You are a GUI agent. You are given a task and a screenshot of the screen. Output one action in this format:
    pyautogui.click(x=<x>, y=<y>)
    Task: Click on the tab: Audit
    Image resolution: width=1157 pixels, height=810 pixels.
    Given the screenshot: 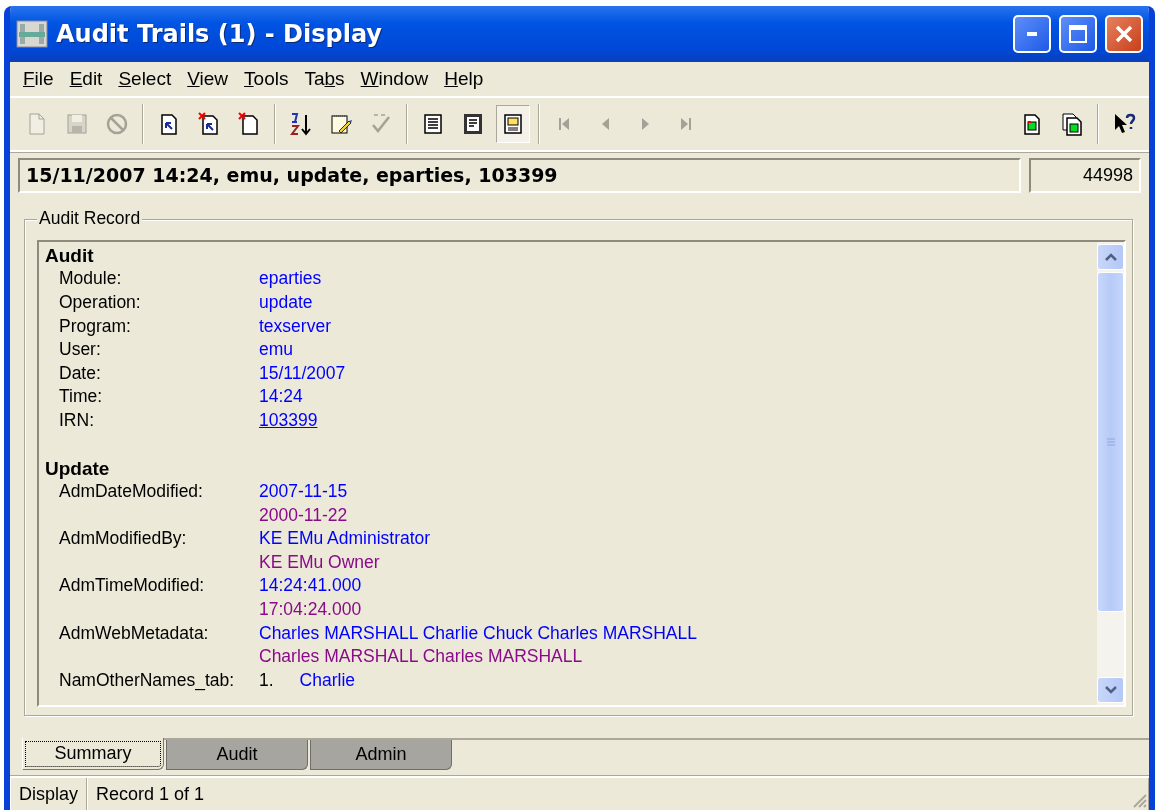 What is the action you would take?
    pyautogui.click(x=237, y=755)
    